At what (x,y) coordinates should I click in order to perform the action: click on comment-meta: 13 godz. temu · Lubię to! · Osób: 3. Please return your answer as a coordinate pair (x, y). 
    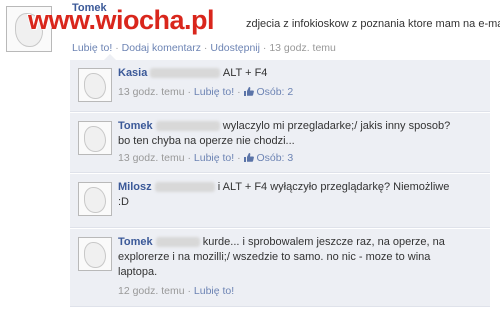
    Looking at the image, I should click on (206, 158).